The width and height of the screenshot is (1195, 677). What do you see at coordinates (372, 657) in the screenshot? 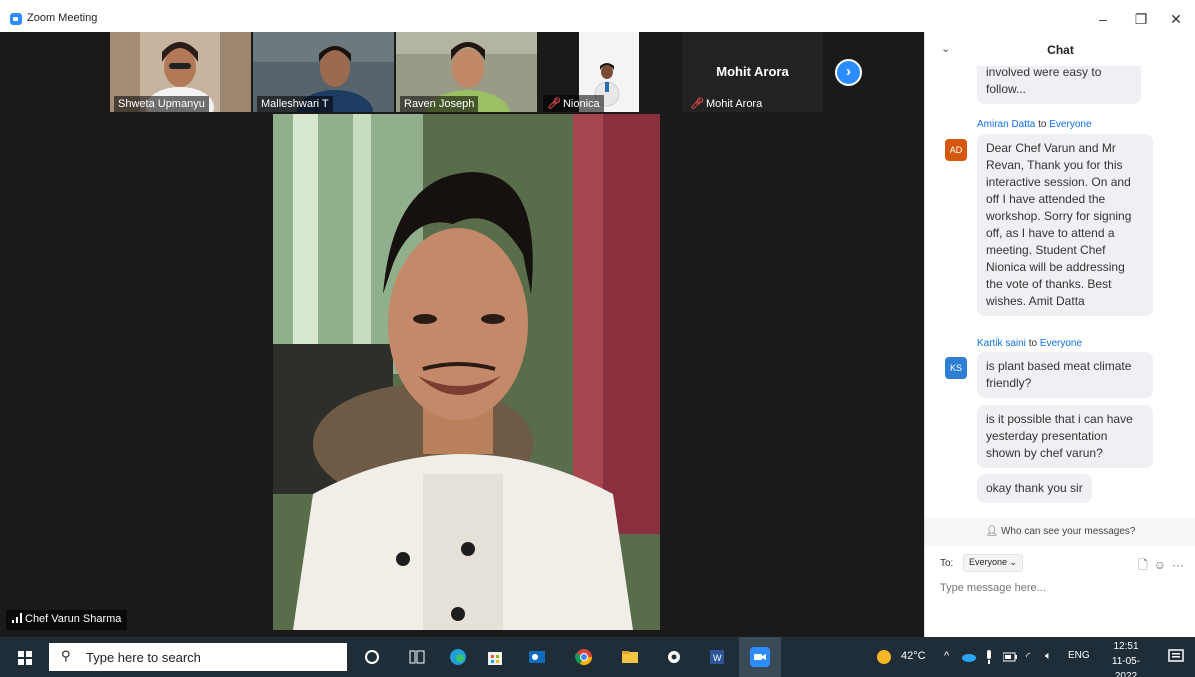
I see `cortana-icon` at bounding box center [372, 657].